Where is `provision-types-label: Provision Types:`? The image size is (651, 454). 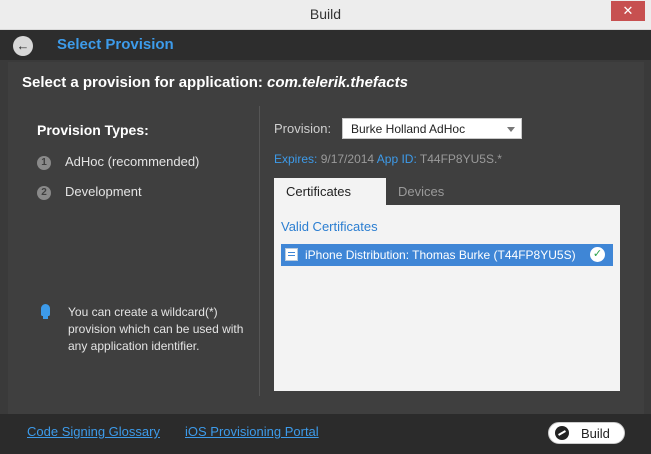
provision-types-label: Provision Types: is located at coordinates (93, 130).